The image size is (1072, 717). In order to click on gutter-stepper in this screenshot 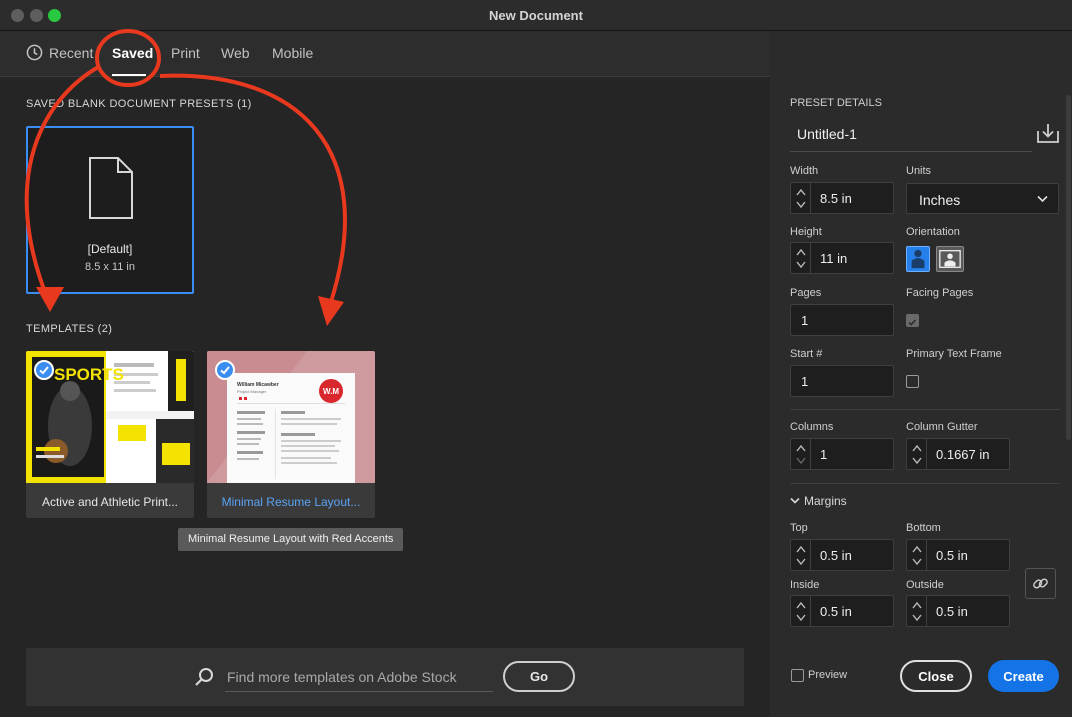, I will do `click(917, 454)`.